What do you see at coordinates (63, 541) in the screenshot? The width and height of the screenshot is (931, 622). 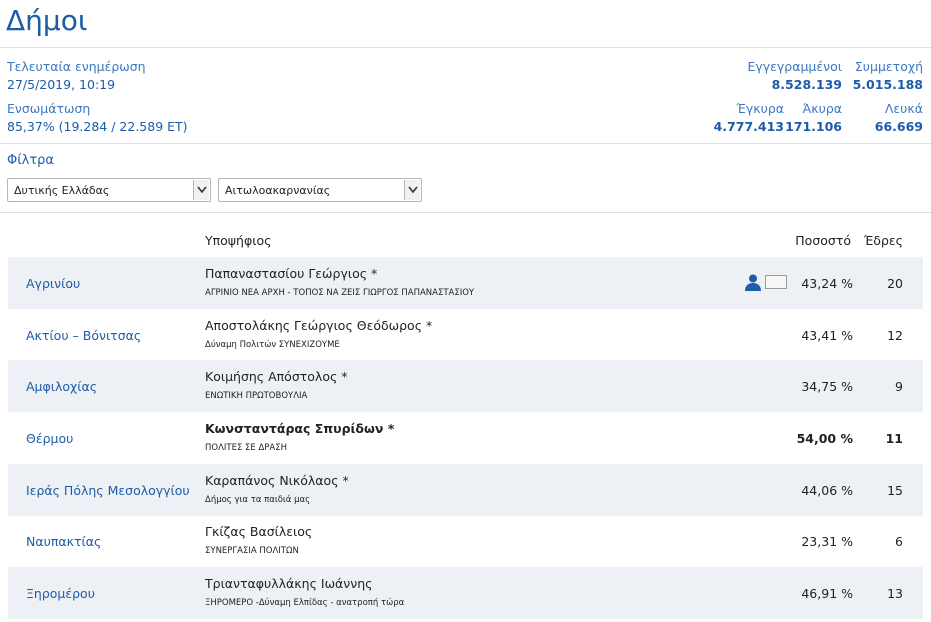 I see `municipality-link: Ναυπακτίας` at bounding box center [63, 541].